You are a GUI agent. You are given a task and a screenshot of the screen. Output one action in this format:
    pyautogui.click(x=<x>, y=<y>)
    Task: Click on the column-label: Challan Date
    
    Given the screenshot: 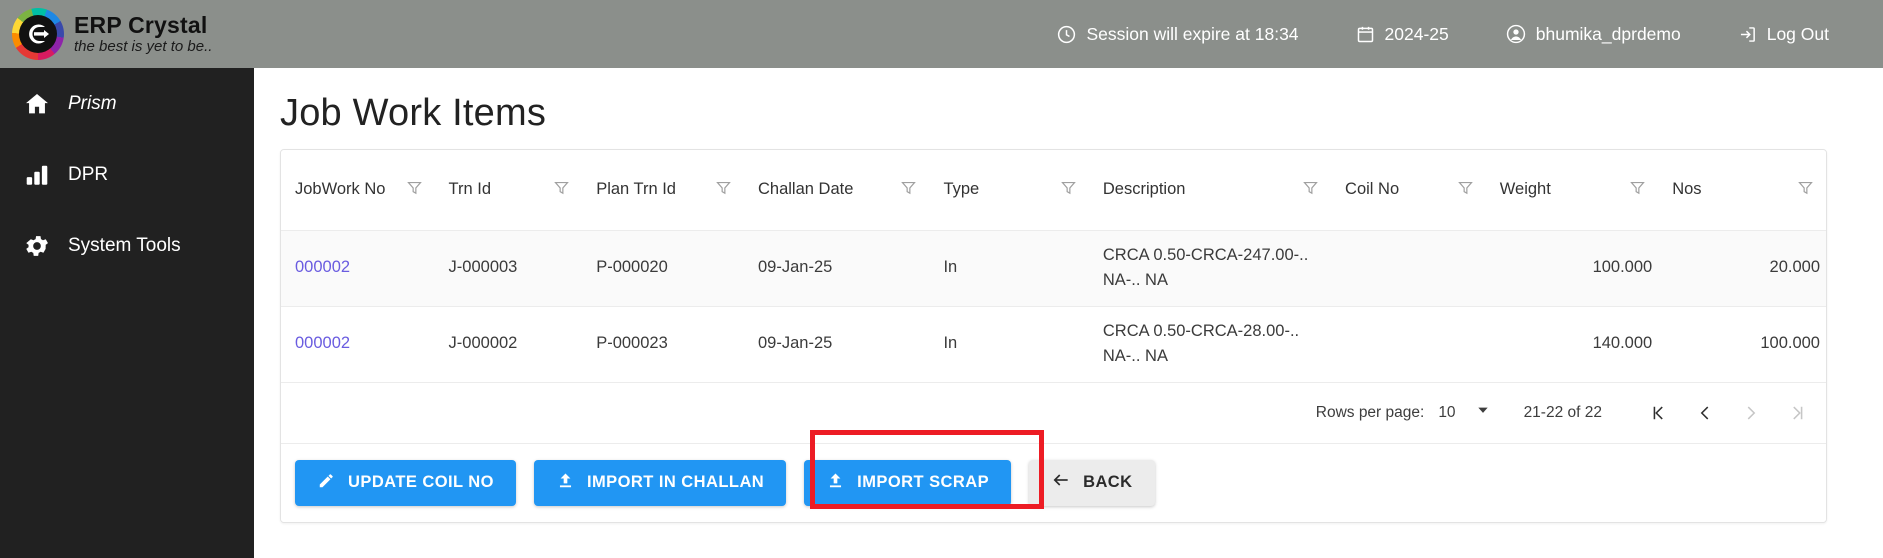 What is the action you would take?
    pyautogui.click(x=806, y=188)
    